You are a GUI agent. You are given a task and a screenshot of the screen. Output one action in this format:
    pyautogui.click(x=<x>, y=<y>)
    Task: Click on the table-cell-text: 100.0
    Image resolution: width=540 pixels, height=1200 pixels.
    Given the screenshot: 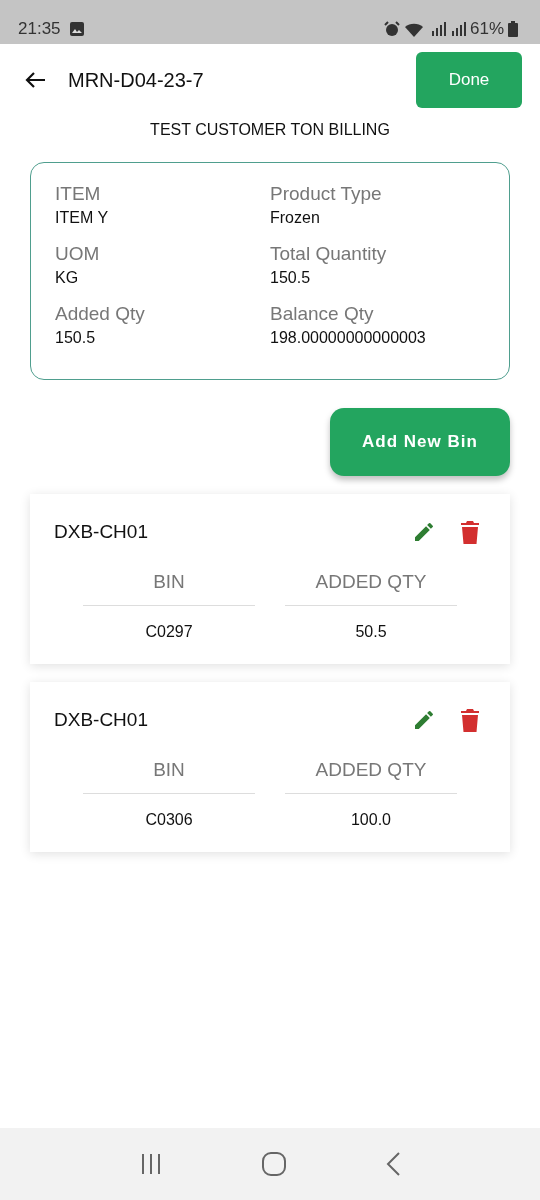 What is the action you would take?
    pyautogui.click(x=370, y=819)
    